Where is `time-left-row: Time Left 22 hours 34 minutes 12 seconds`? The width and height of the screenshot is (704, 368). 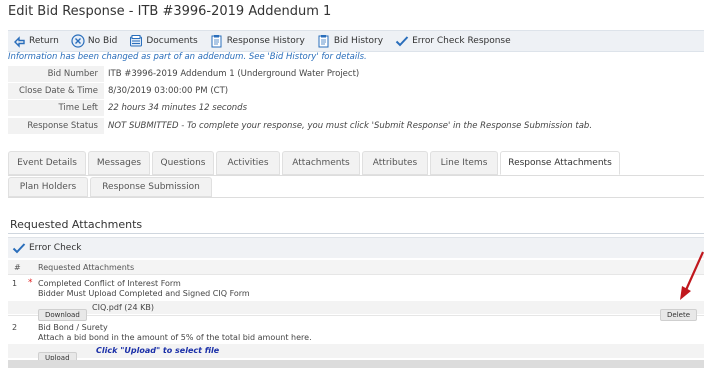
time-left-row: Time Left 22 hours 34 minutes 12 seconds is located at coordinates (356, 108).